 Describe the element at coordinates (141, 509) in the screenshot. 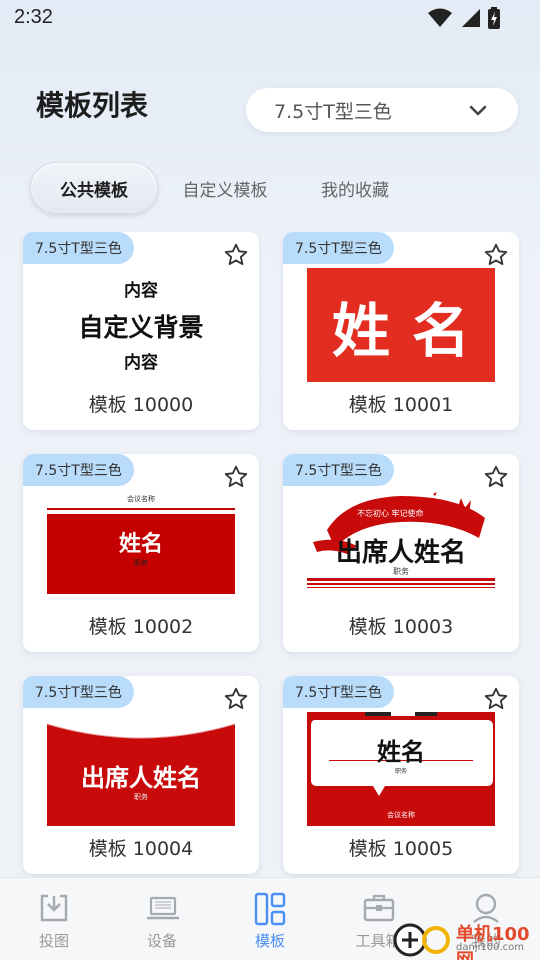

I see `preview-divider` at that location.